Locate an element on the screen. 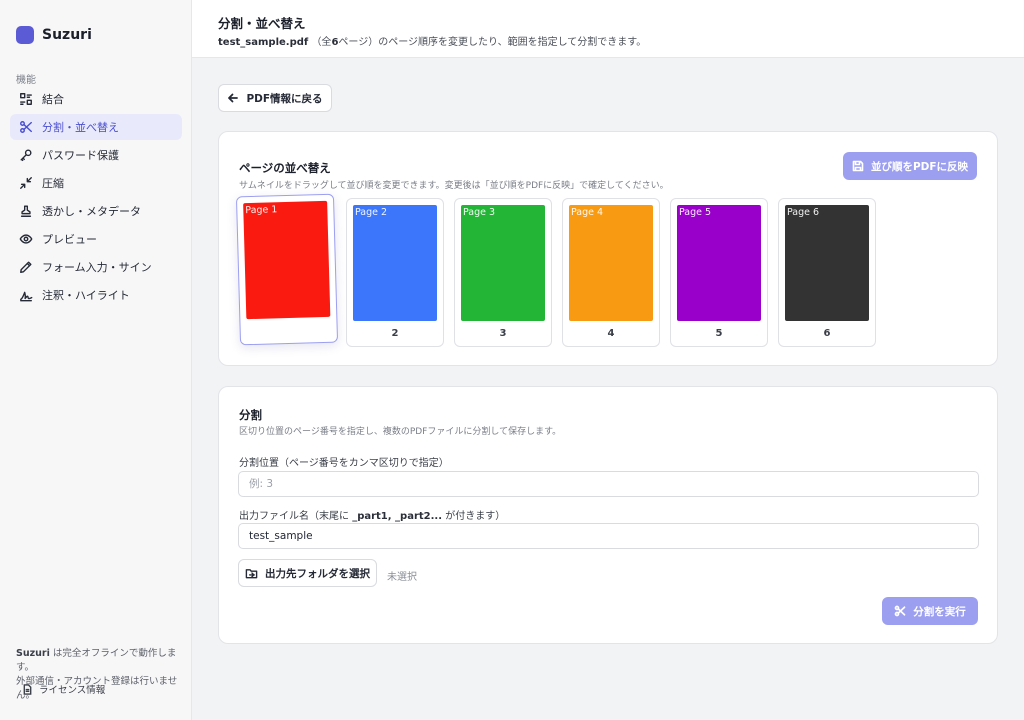 The height and width of the screenshot is (720, 1024). sidebar-item-merge: 結合 is located at coordinates (96, 99).